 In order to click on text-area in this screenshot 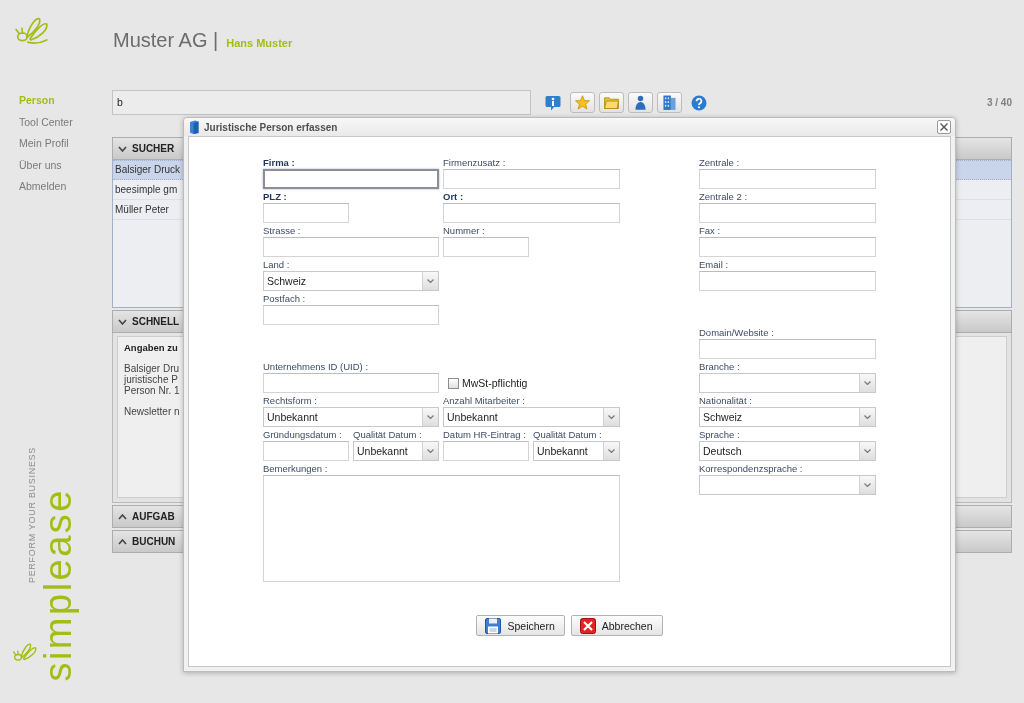, I will do `click(441, 528)`.